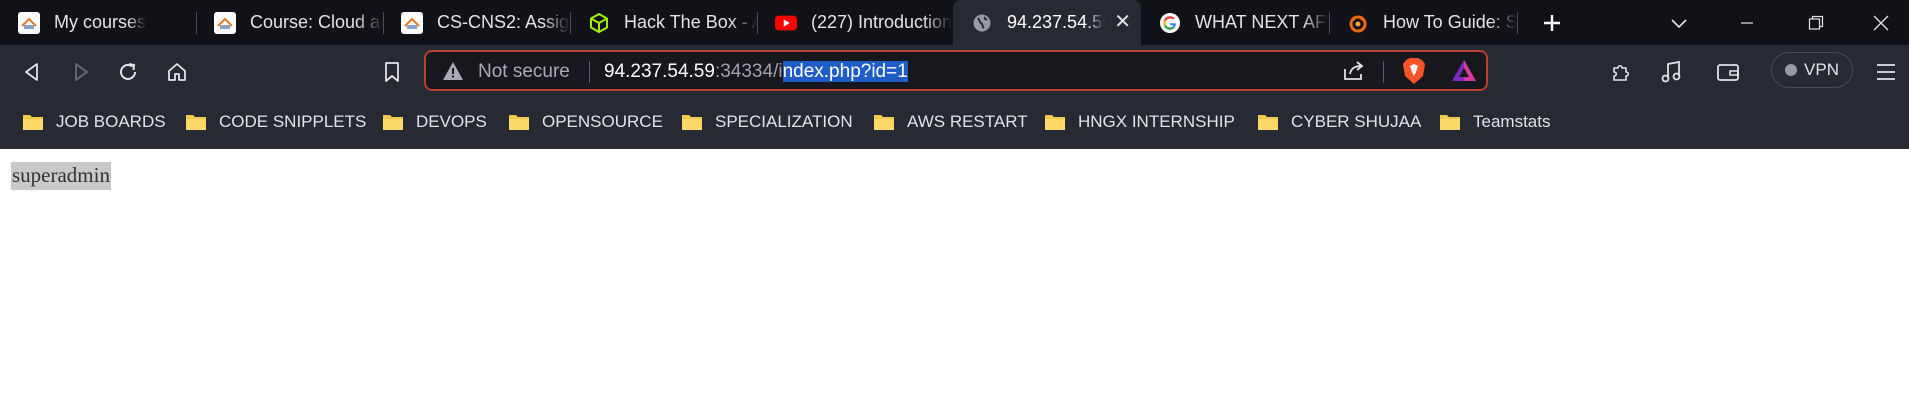 This screenshot has width=1909, height=420. Describe the element at coordinates (1791, 70) in the screenshot. I see `vpn-status-icon` at that location.